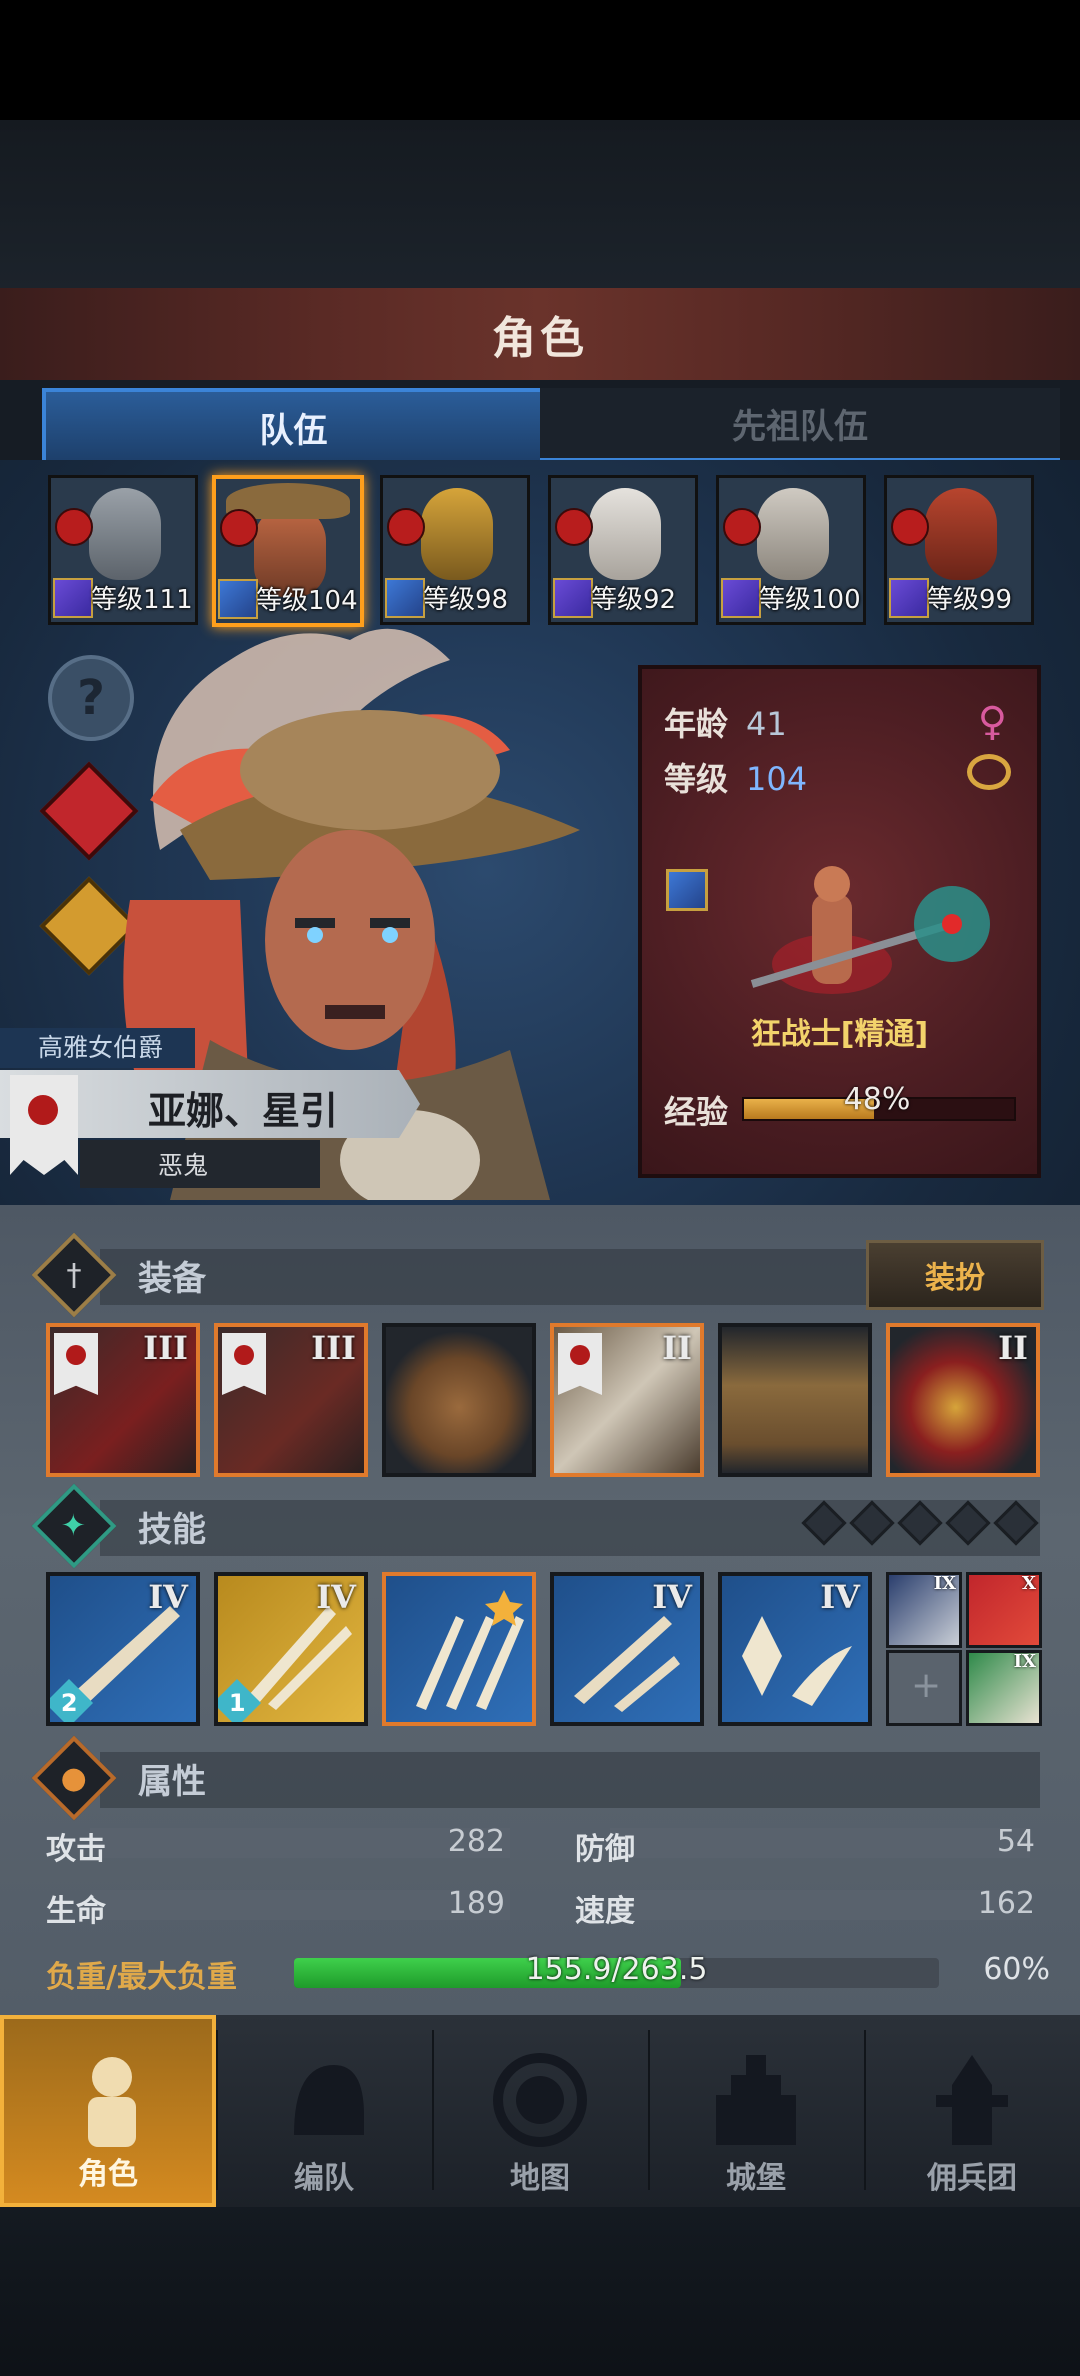 The width and height of the screenshot is (1080, 2376). I want to click on attack-label: 攻击, so click(76, 1849).